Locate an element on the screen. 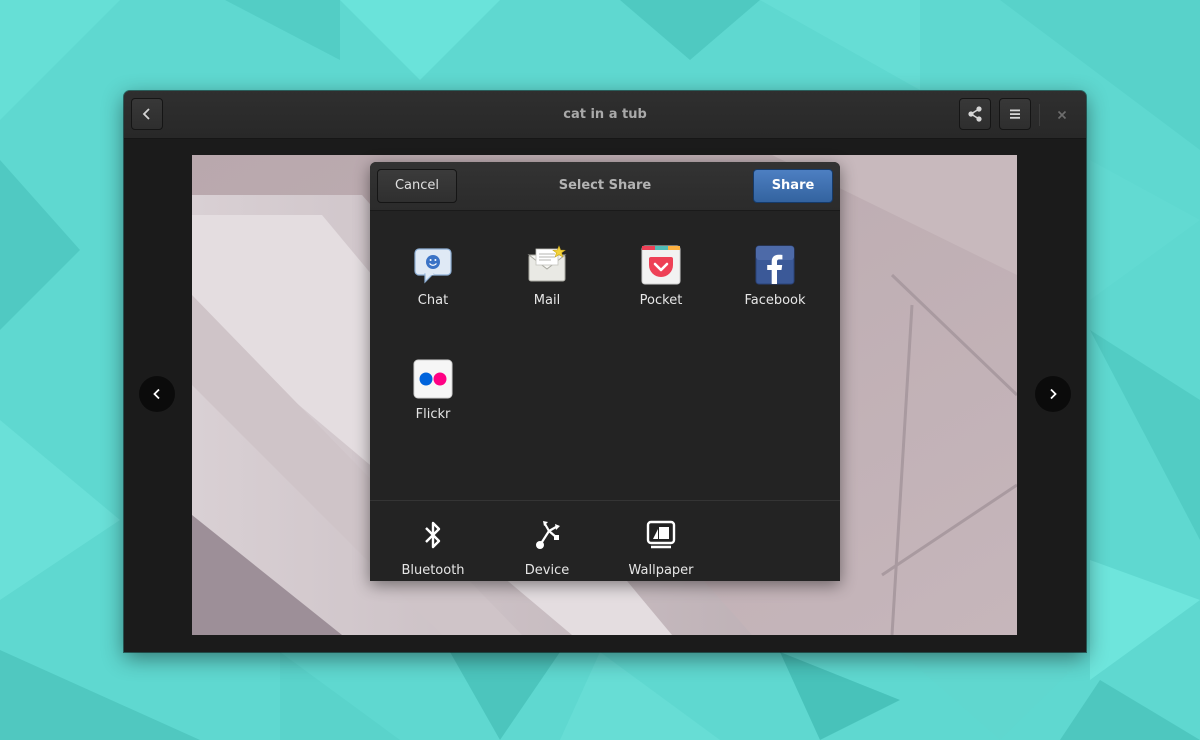 This screenshot has height=740, width=1200. share-option-label: Flickr is located at coordinates (433, 414).